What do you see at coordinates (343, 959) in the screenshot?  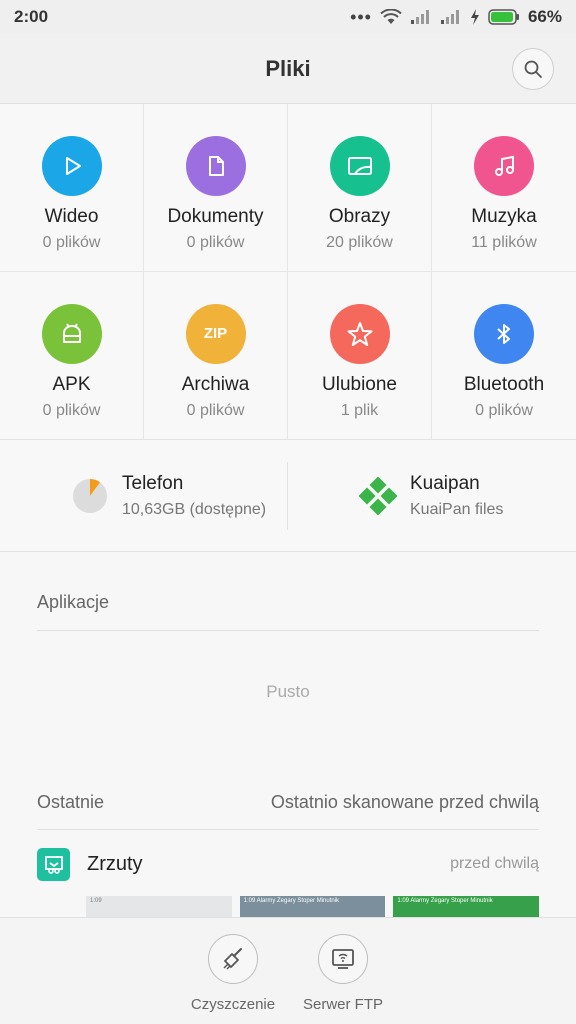 I see `ftp-icon` at bounding box center [343, 959].